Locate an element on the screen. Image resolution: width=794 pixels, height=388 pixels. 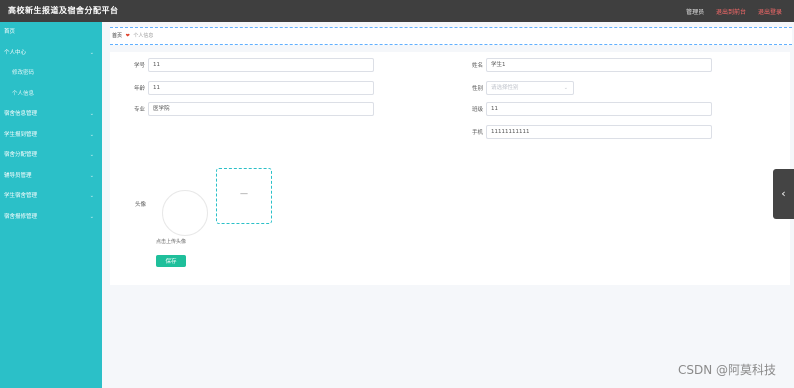
sidebar-item-dorm-info: 宿舍信息管理 ⌄ is located at coordinates (51, 114).